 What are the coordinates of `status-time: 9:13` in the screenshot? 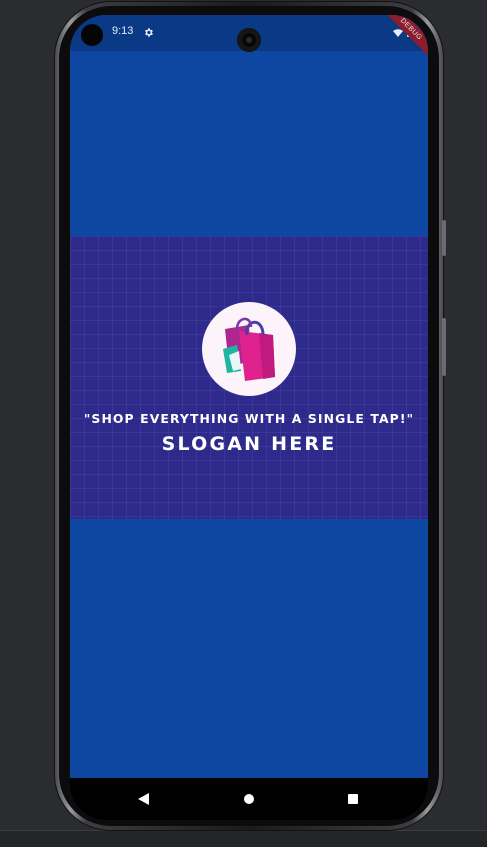 It's located at (123, 31).